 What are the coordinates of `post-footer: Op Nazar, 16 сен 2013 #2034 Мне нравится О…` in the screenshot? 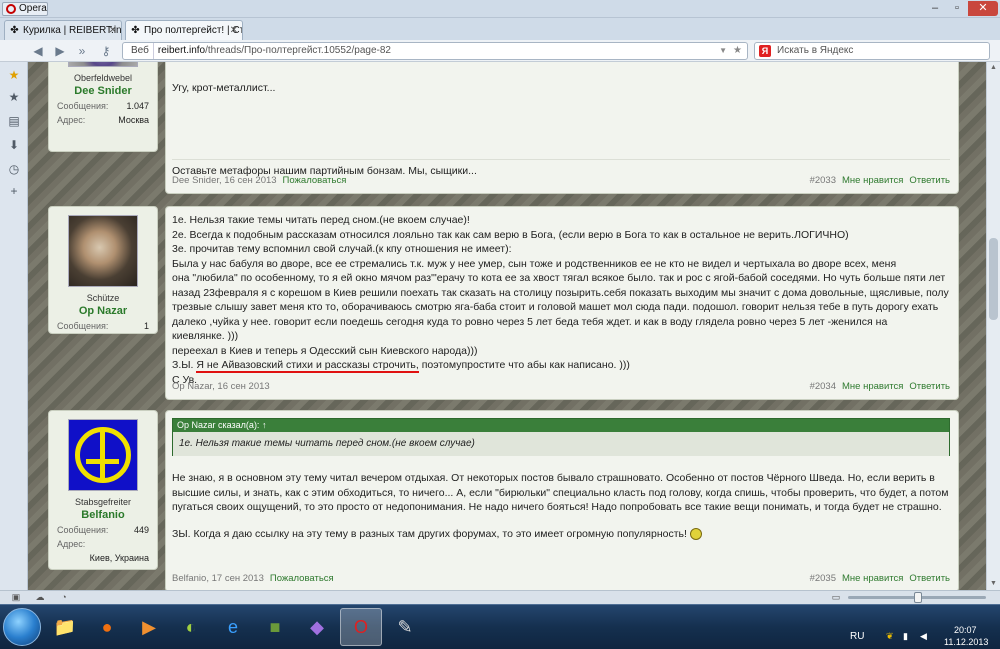 It's located at (561, 388).